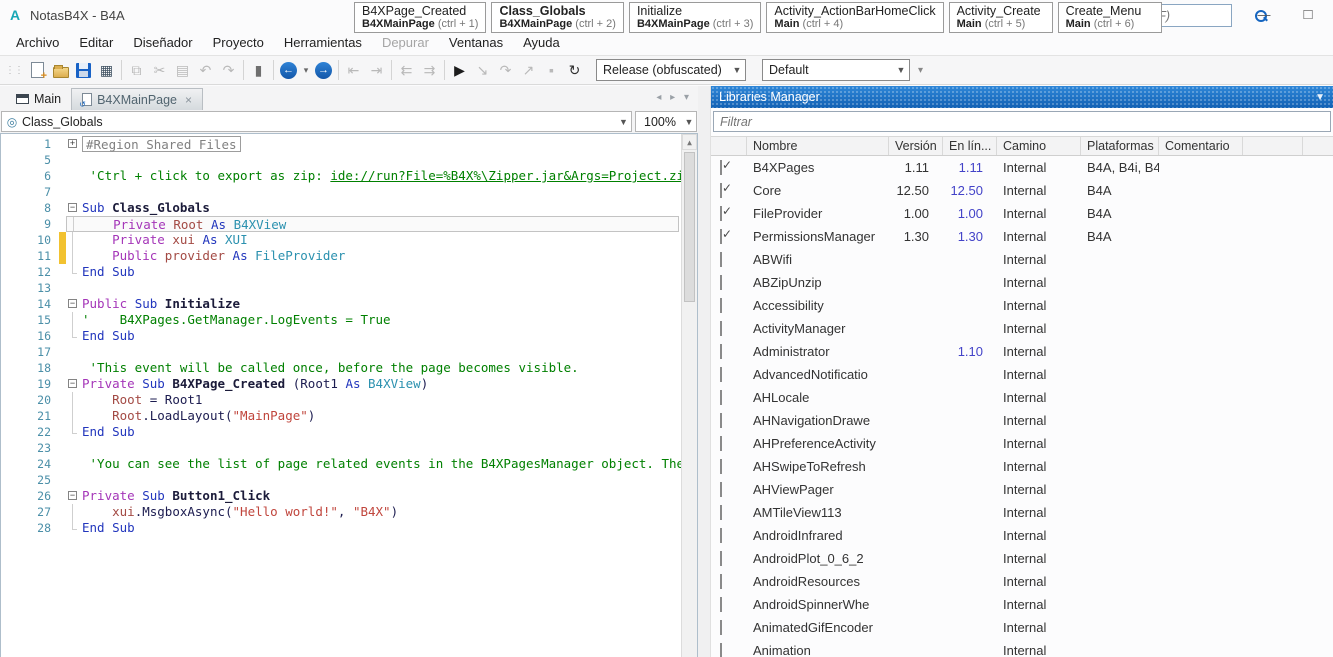 The height and width of the screenshot is (657, 1333). I want to click on navigate-forward-icon: →, so click(323, 70).